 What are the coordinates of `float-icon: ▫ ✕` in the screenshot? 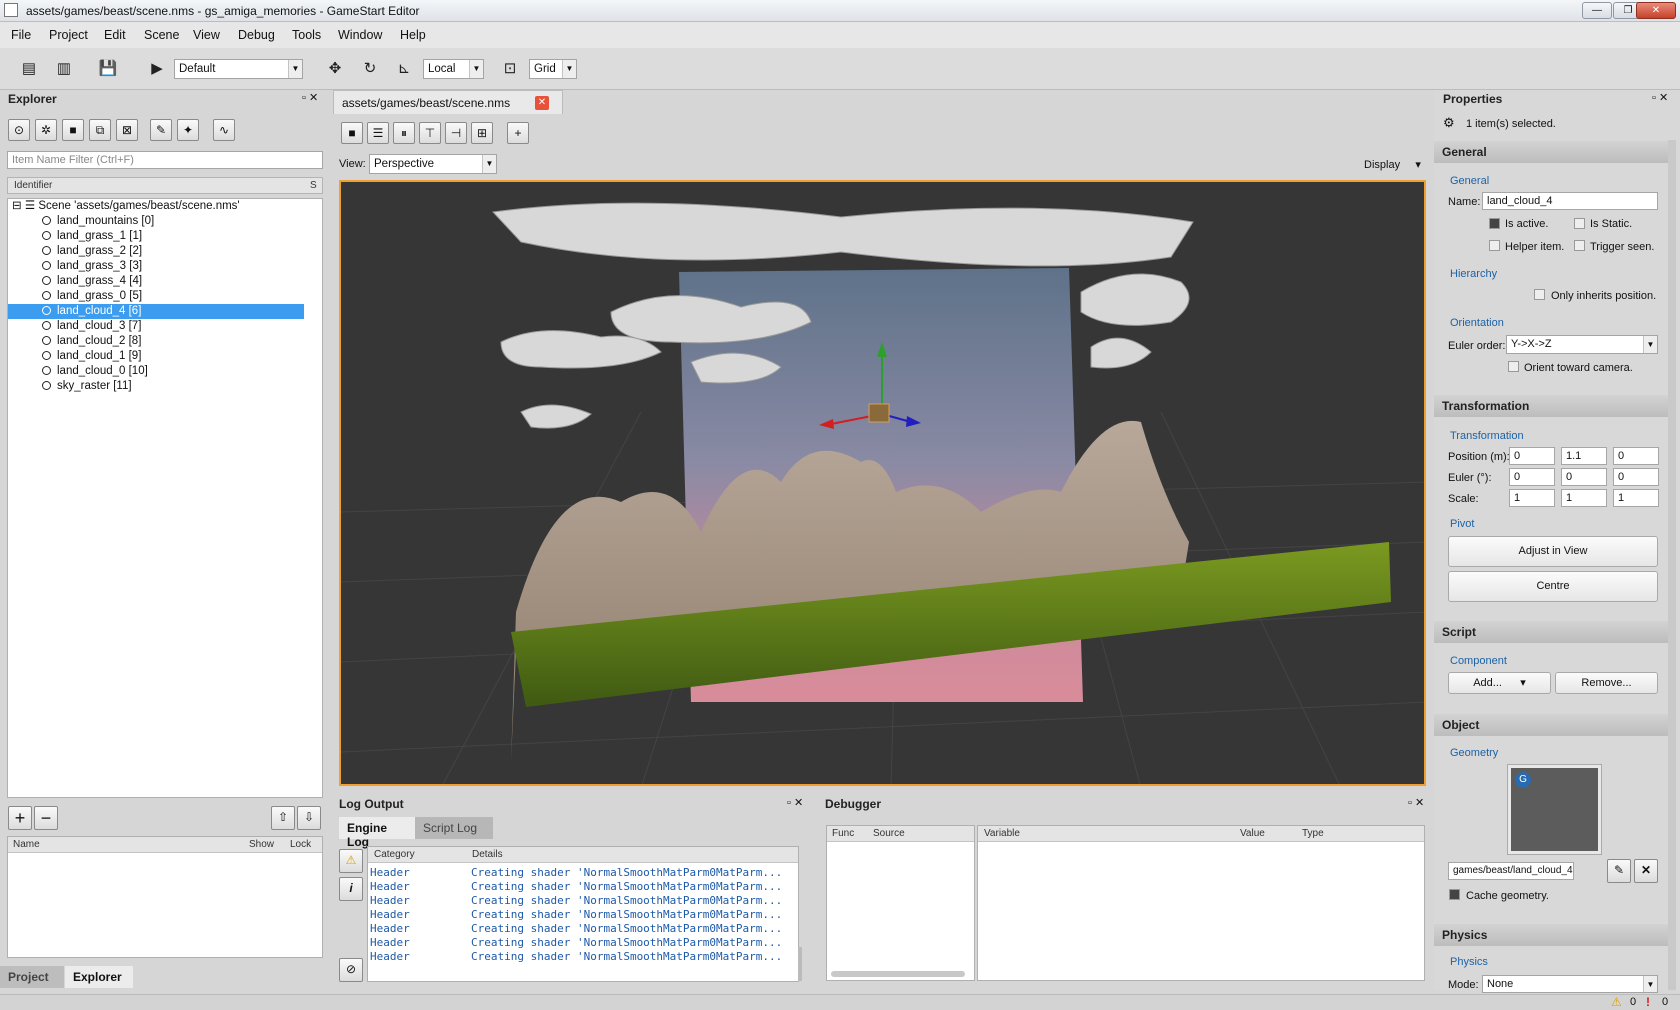 It's located at (310, 97).